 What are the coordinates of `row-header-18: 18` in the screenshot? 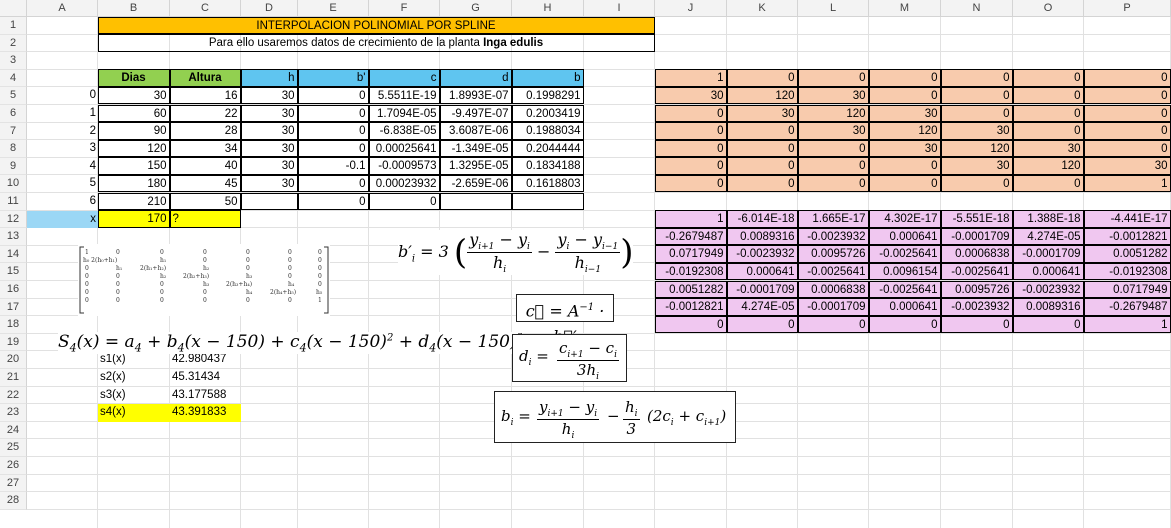 It's located at (13, 325).